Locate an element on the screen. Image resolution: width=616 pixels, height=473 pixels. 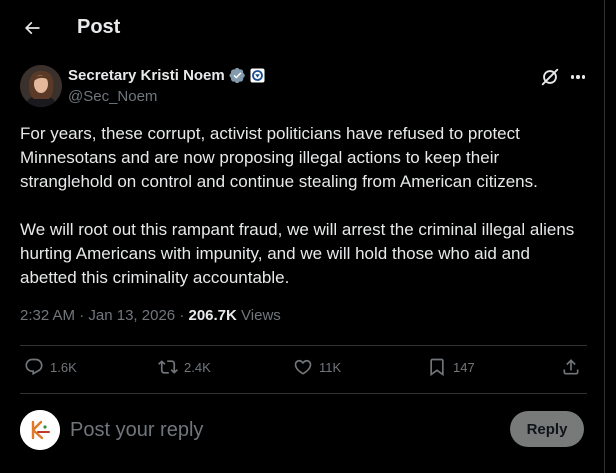
reply-action: 1.6K is located at coordinates (50, 367).